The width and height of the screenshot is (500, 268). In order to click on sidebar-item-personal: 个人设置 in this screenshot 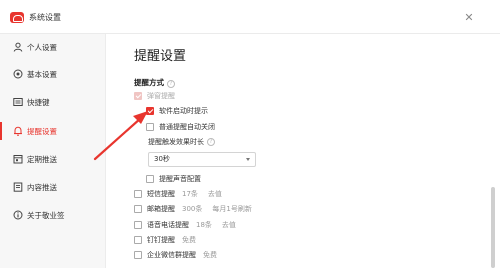, I will do `click(53, 47)`.